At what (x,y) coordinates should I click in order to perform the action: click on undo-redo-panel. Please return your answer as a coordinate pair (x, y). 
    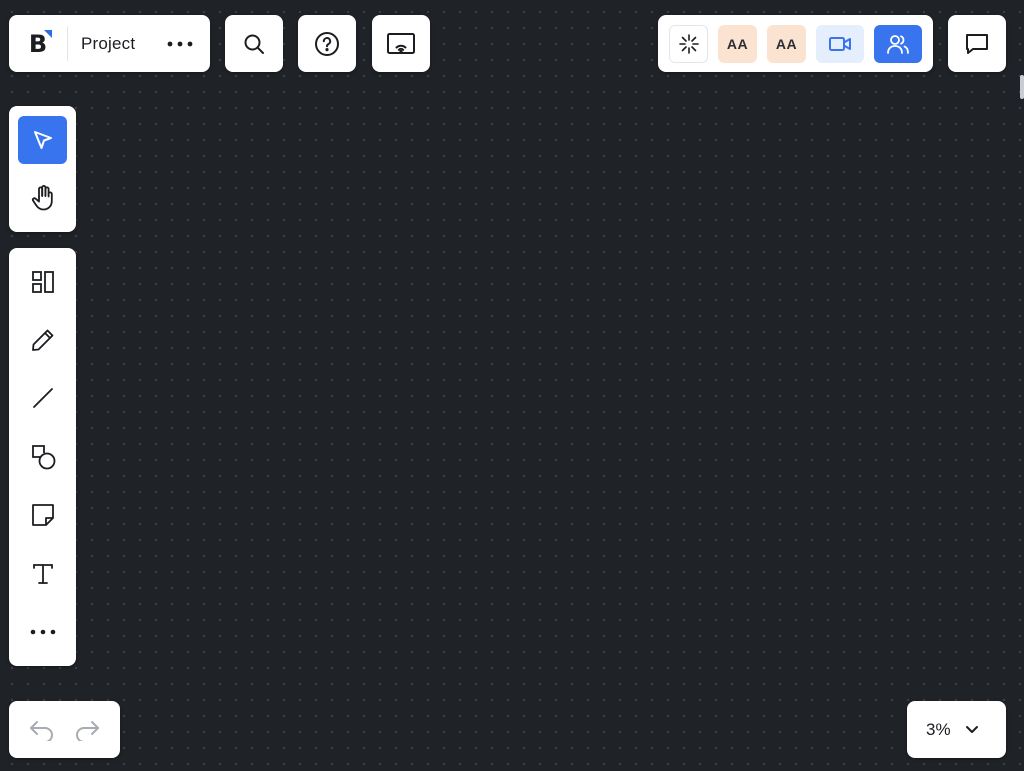
    Looking at the image, I should click on (64, 729).